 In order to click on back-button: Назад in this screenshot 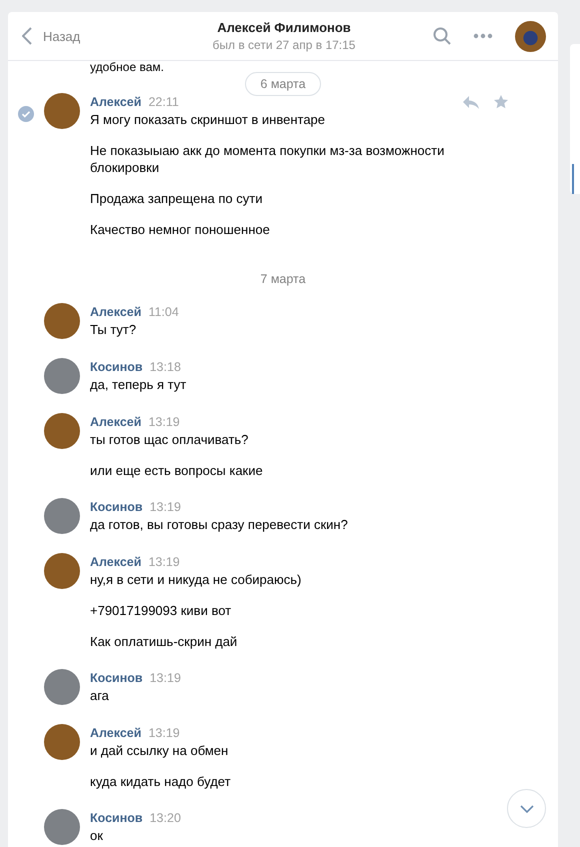, I will do `click(112, 36)`.